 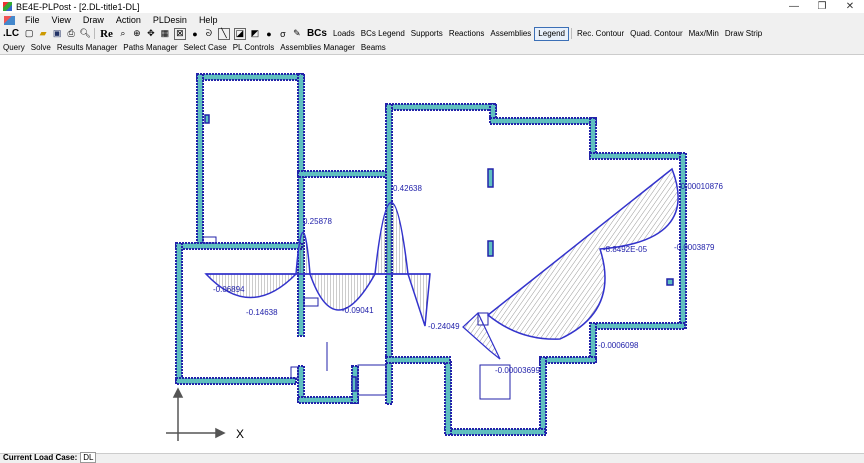 What do you see at coordinates (283, 34) in the screenshot?
I see `moment-icon: σ` at bounding box center [283, 34].